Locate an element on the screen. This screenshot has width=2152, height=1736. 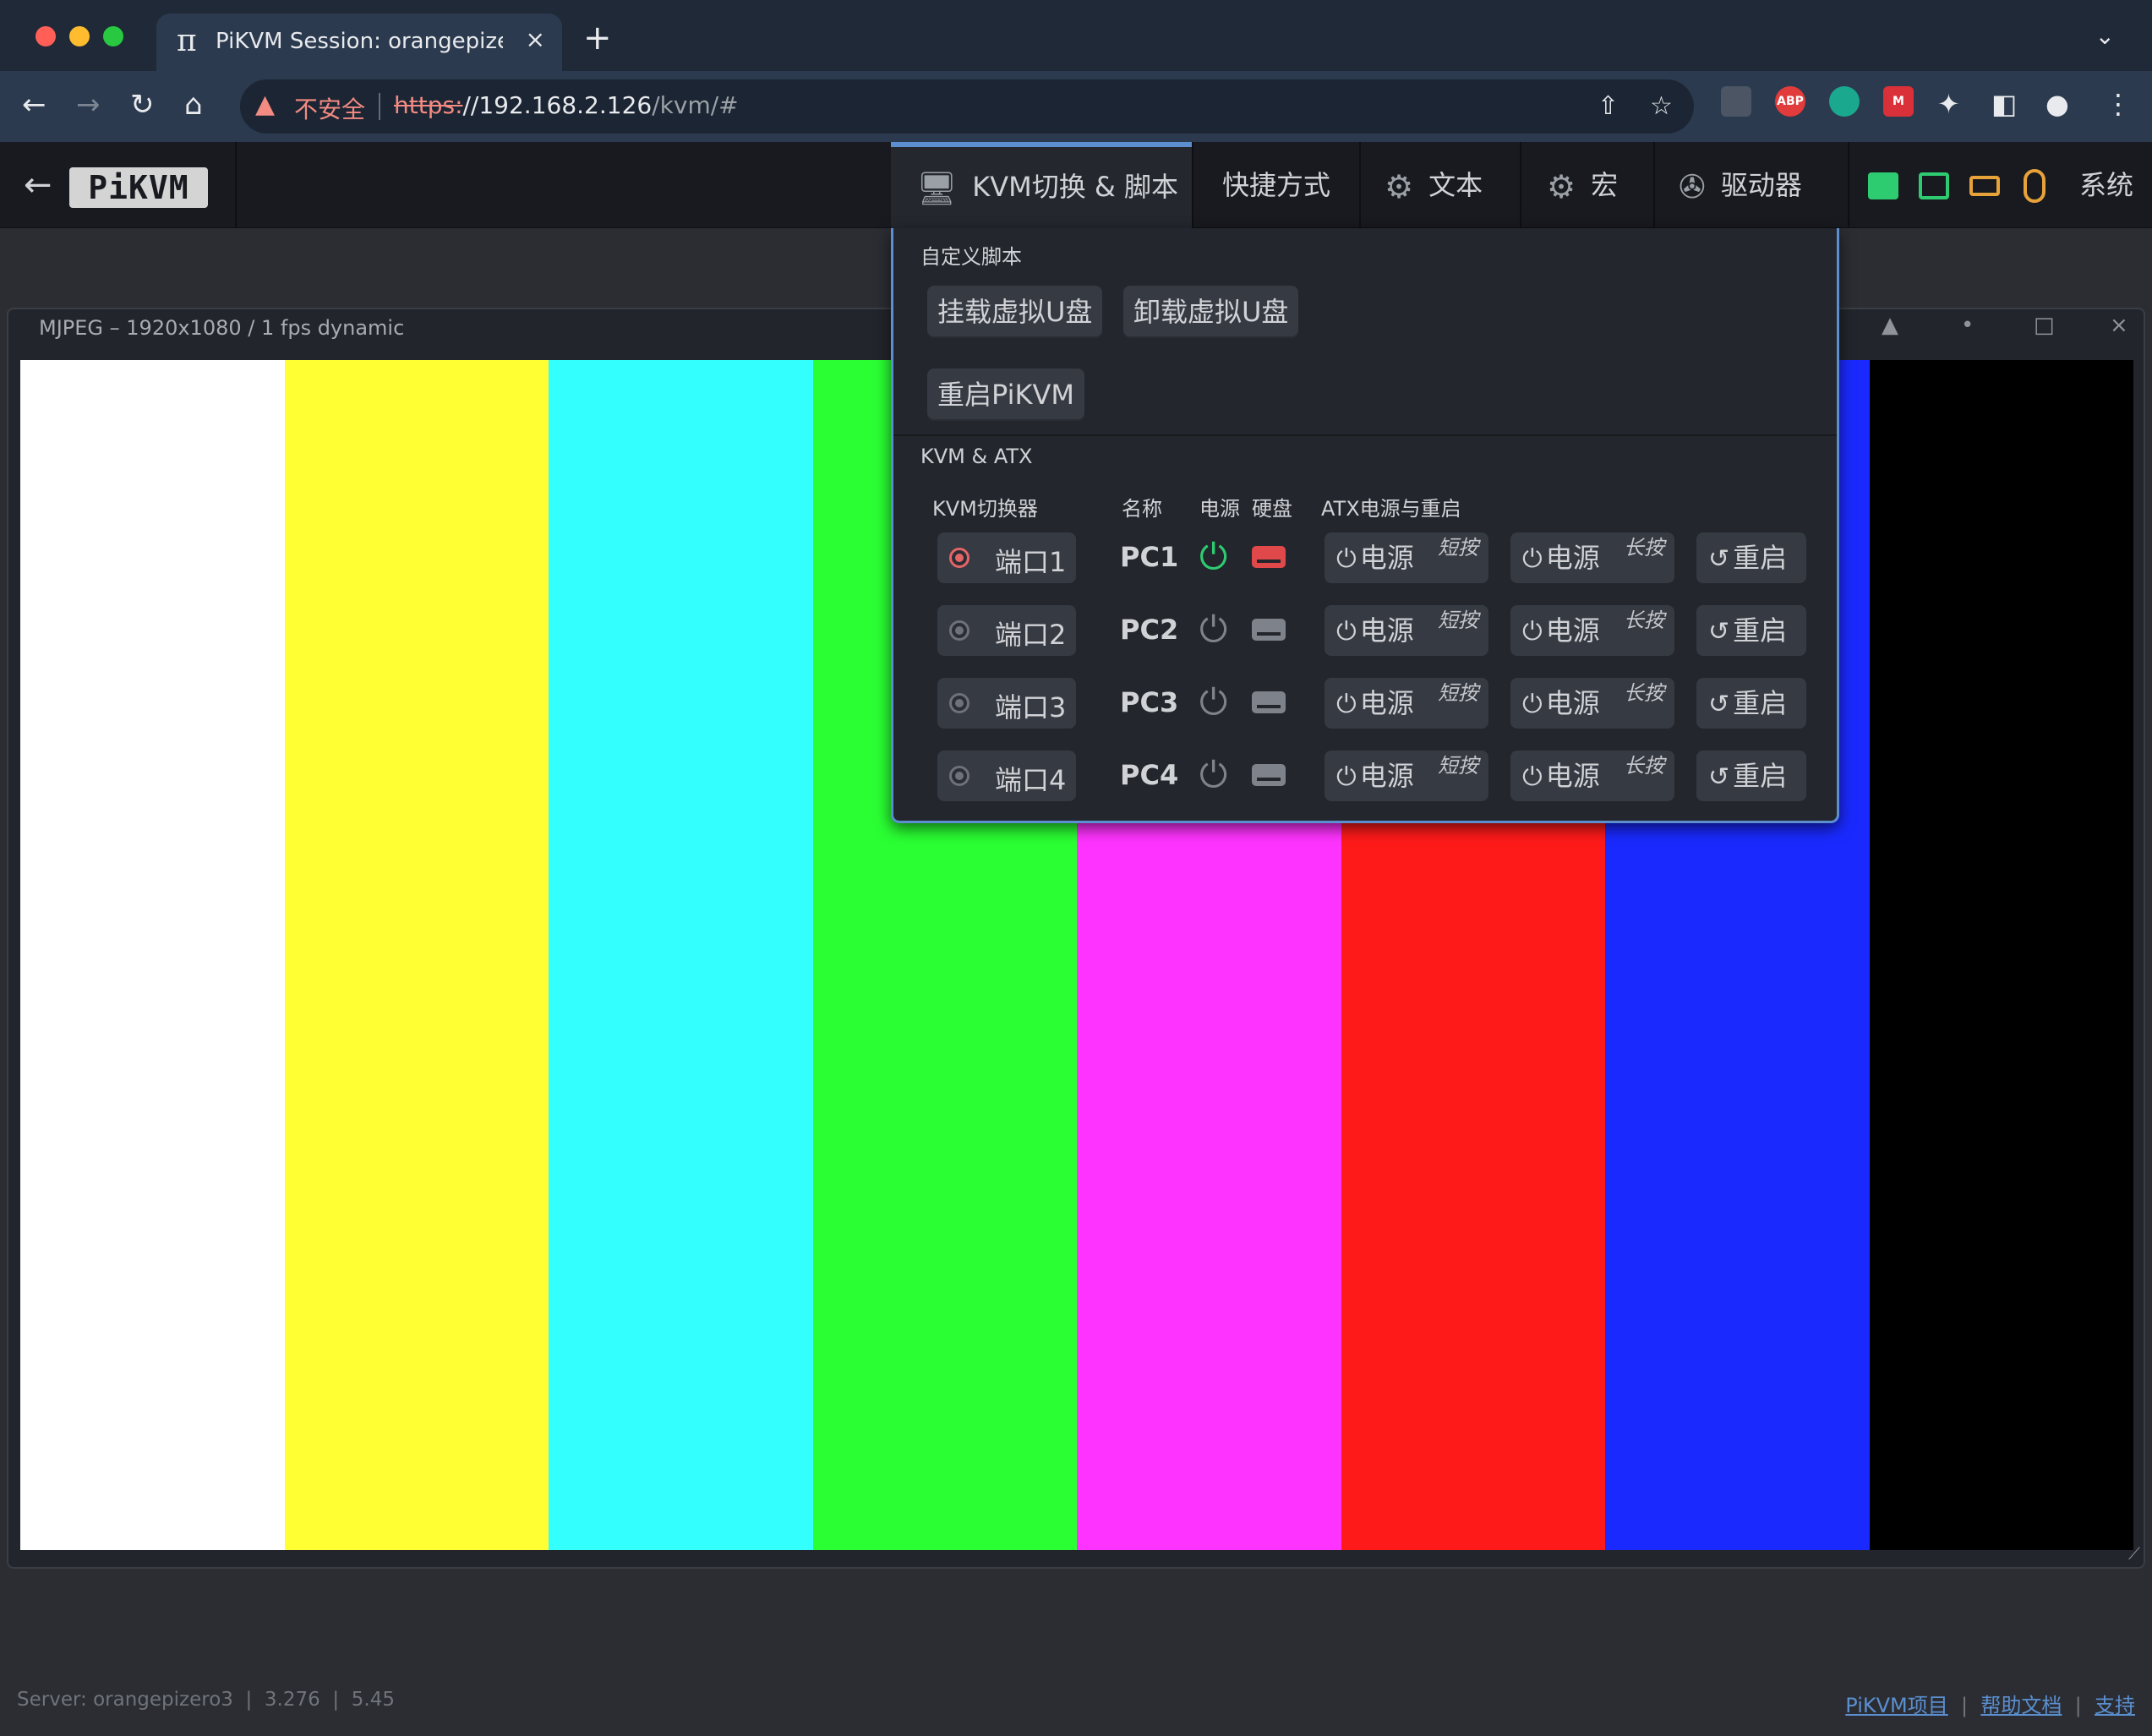
port-switch-button: 端口2 is located at coordinates (1006, 630).